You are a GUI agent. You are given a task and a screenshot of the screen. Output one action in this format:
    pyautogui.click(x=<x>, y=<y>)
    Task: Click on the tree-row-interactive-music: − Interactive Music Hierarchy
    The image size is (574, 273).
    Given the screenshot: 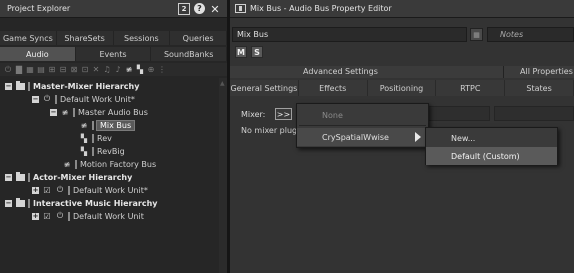 What is the action you would take?
    pyautogui.click(x=81, y=203)
    